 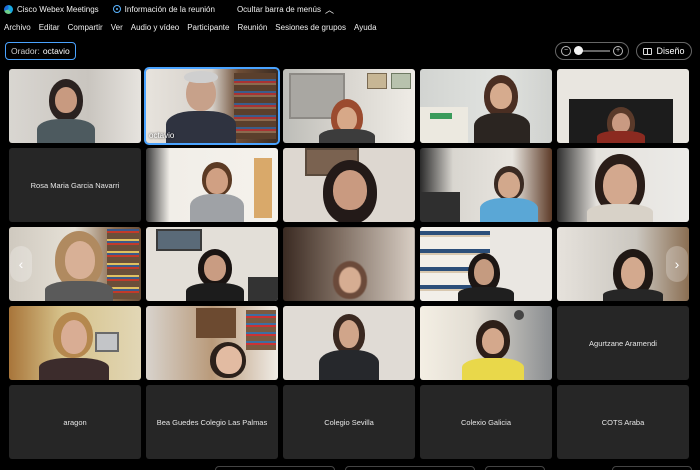 I want to click on zoom-slider-handle, so click(x=578, y=50).